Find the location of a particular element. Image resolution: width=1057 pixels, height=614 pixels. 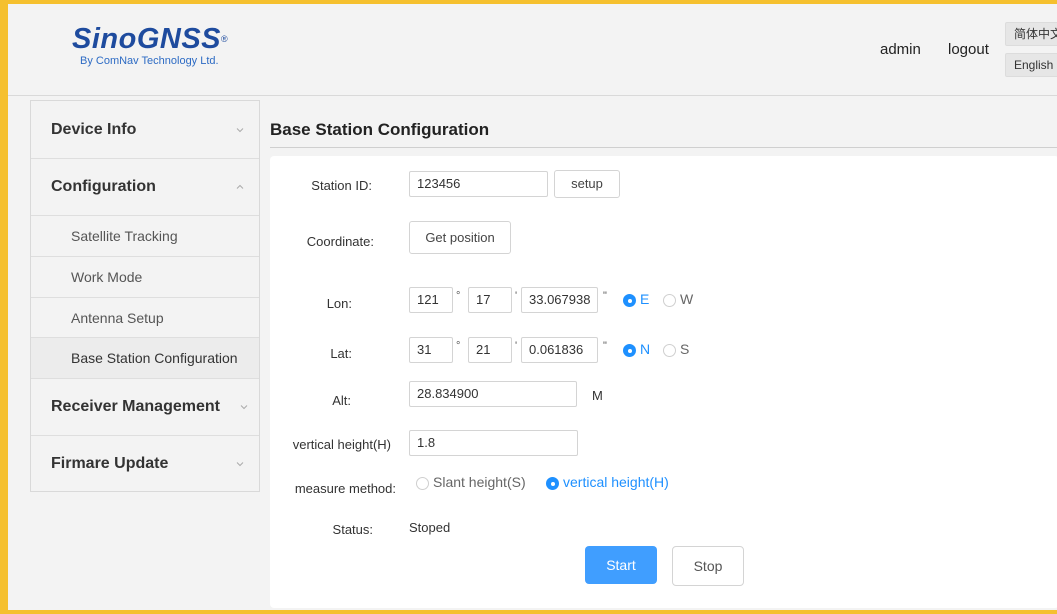

title-divider is located at coordinates (663, 147).